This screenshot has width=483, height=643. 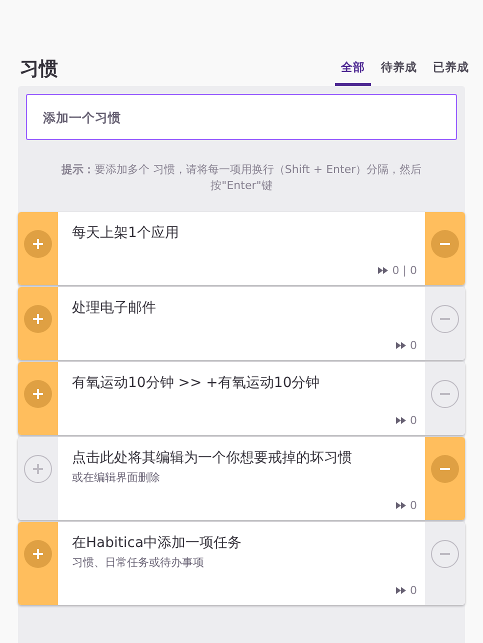 I want to click on habit-card: 在Habitica中添加一项任务 习惯、日常任务或待办事项 0, so click(x=241, y=563).